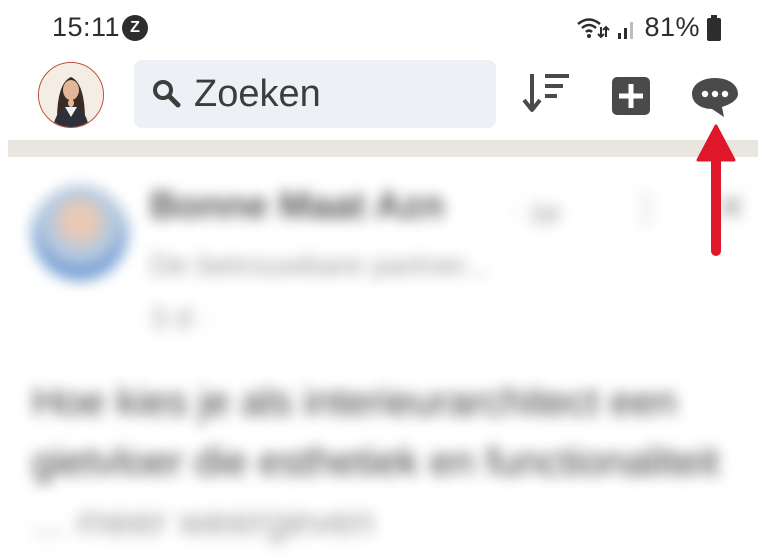 The height and width of the screenshot is (559, 758). I want to click on search-placeholder: Zoeken, so click(257, 94).